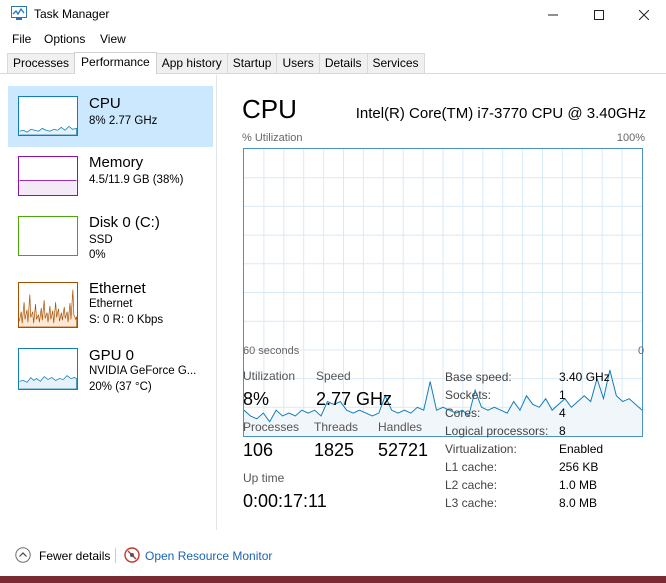 Image resolution: width=666 pixels, height=583 pixels. Describe the element at coordinates (208, 556) in the screenshot. I see `open-resource-monitor-link: Open Resource Monitor` at that location.